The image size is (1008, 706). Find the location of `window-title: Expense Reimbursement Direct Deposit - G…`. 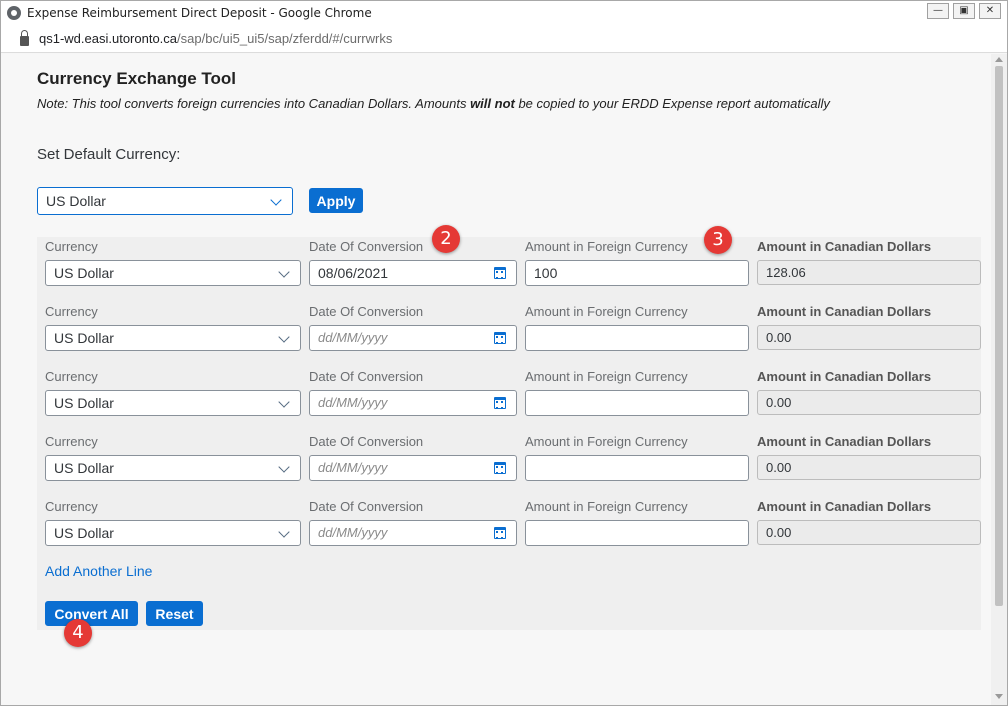

window-title: Expense Reimbursement Direct Deposit - G… is located at coordinates (199, 13).